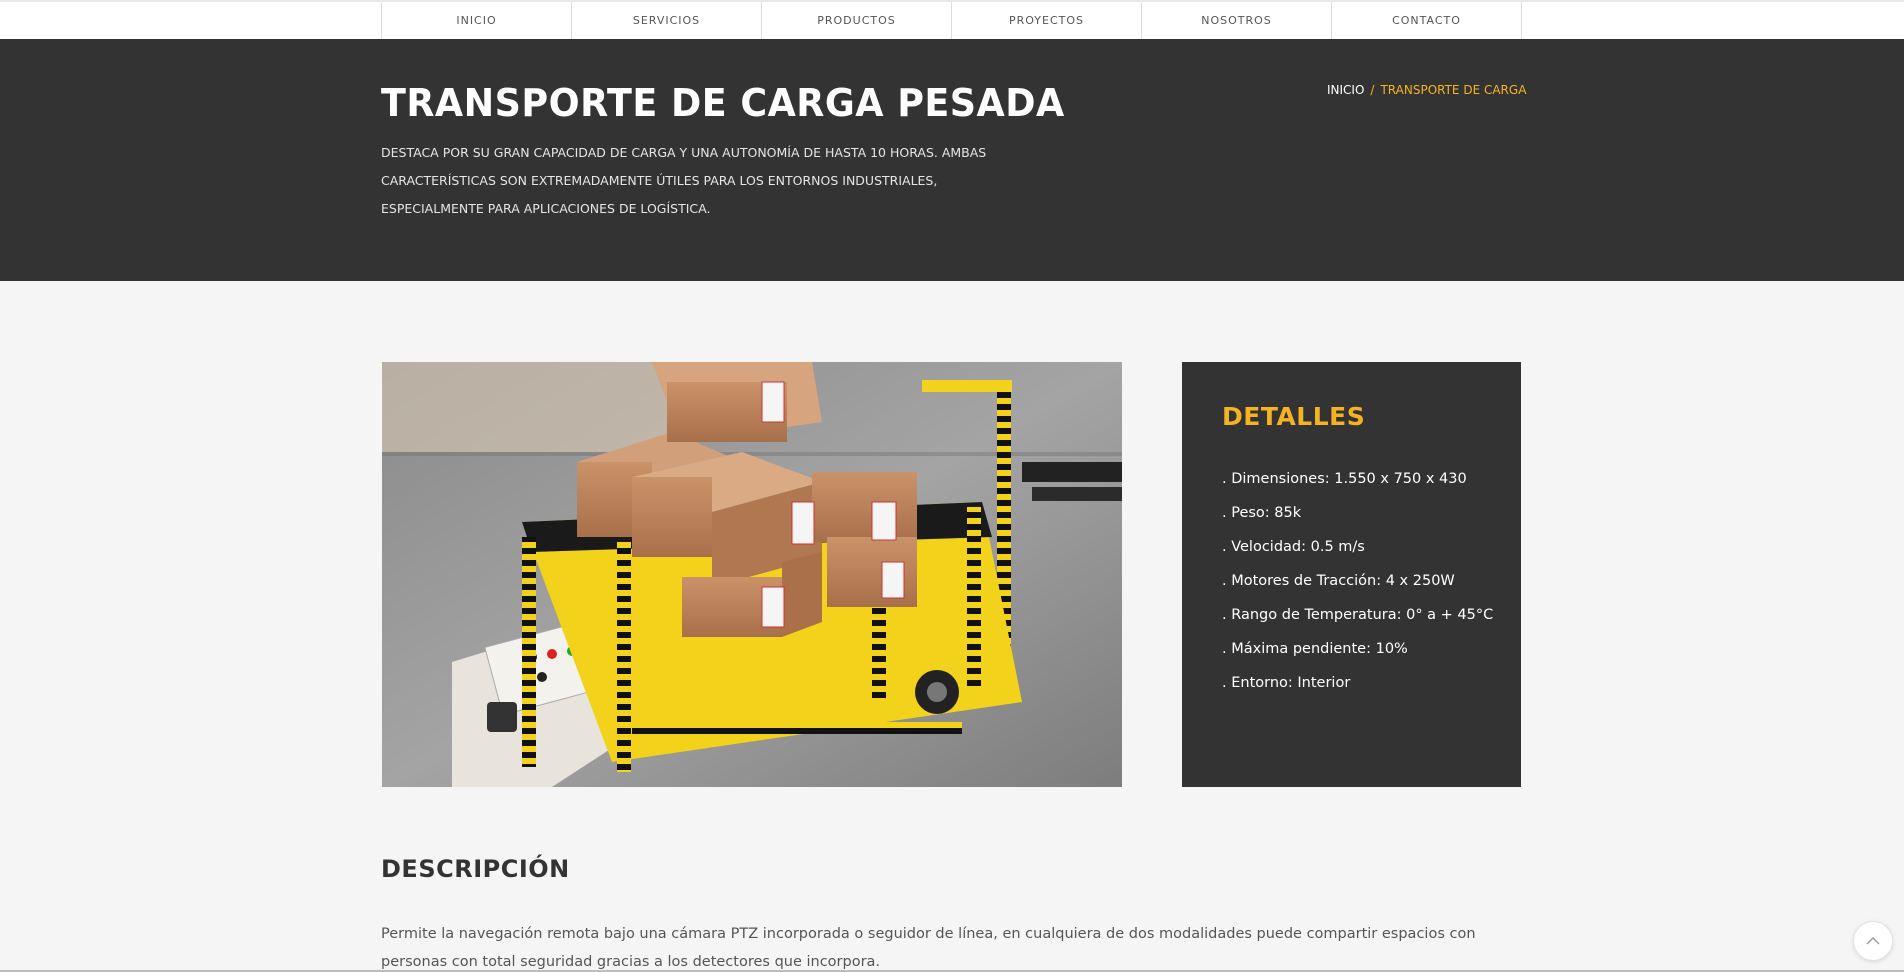 The image size is (1904, 972). I want to click on detail-slope: . Máxima pendiente: 10%, so click(1315, 649).